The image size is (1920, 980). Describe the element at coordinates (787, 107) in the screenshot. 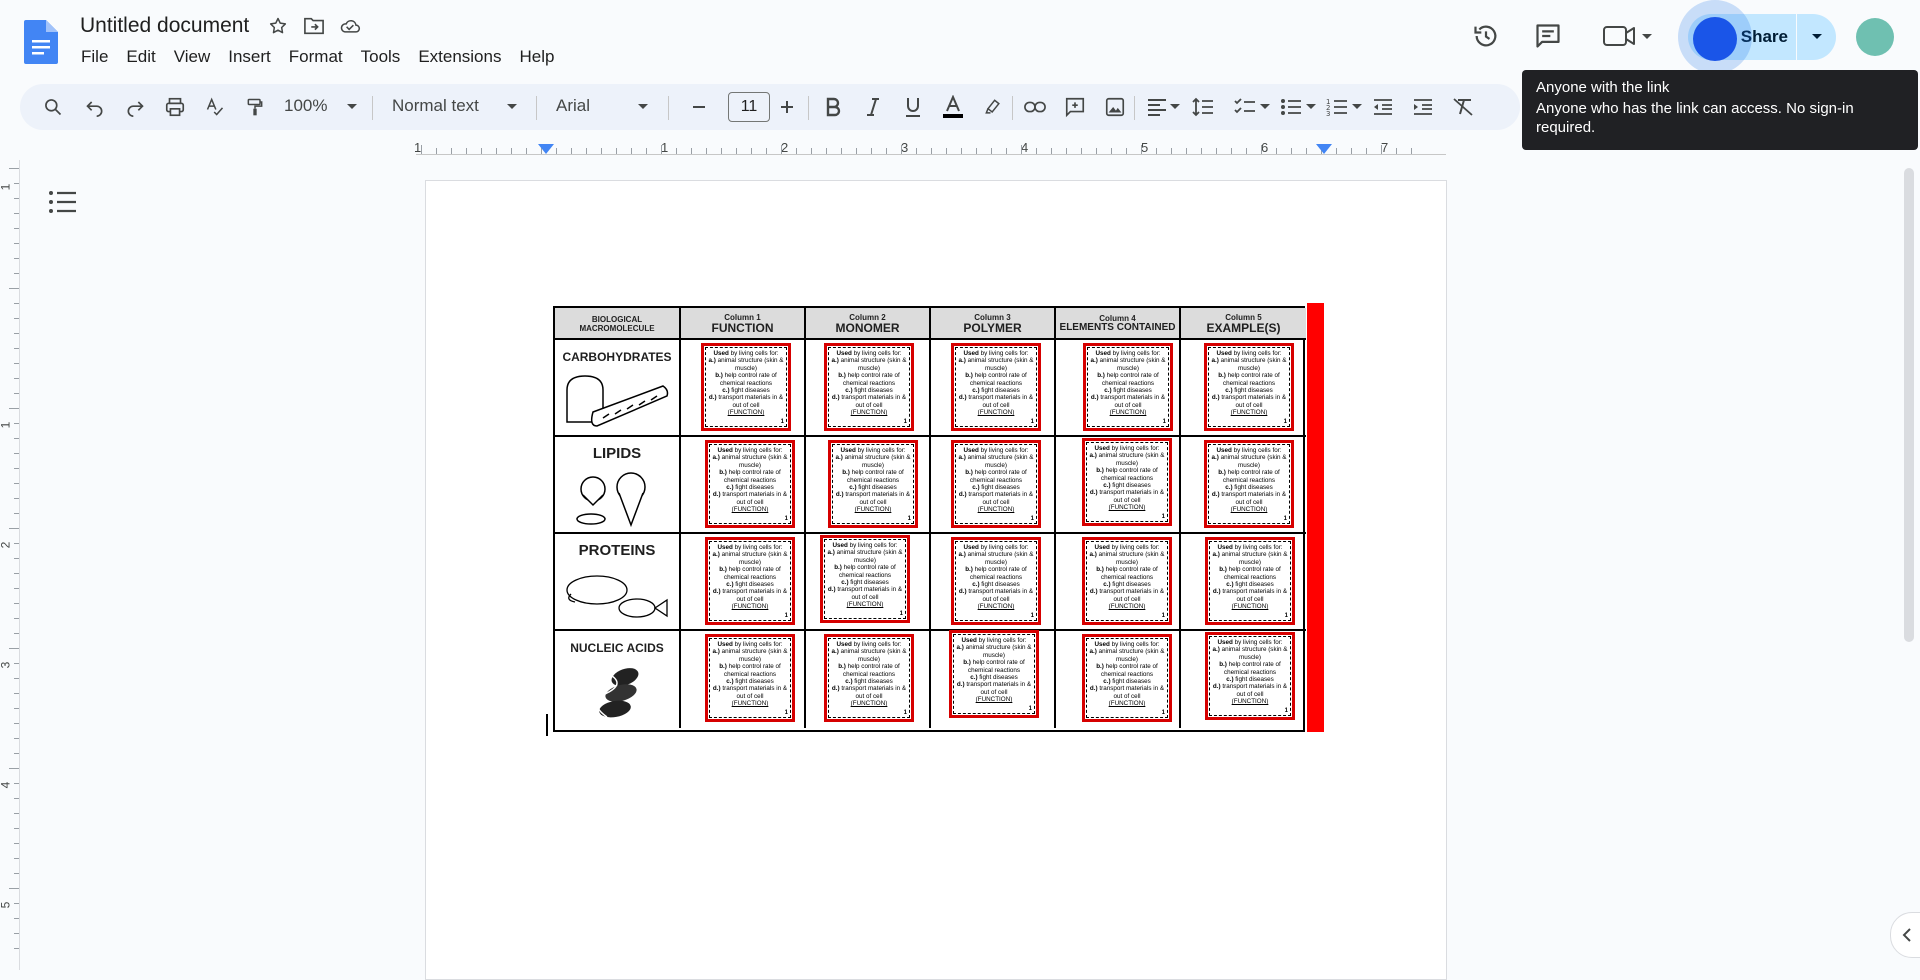

I see `increase-font-size-icon` at that location.